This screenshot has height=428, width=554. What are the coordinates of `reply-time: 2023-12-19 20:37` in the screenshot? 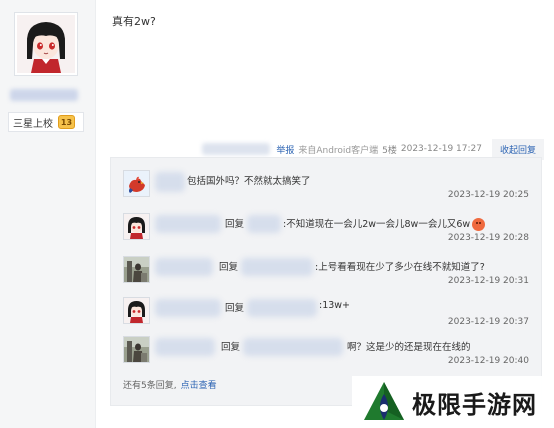 It's located at (488, 322).